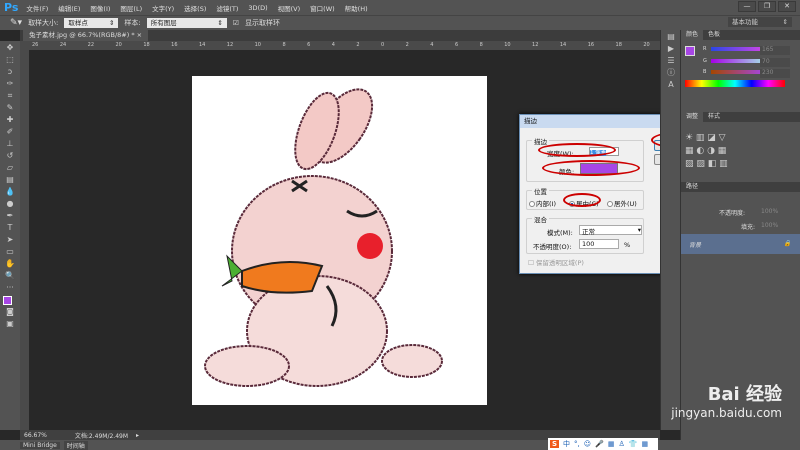 This screenshot has height=450, width=800. I want to click on show-ring-label: 显示取样环, so click(263, 23).